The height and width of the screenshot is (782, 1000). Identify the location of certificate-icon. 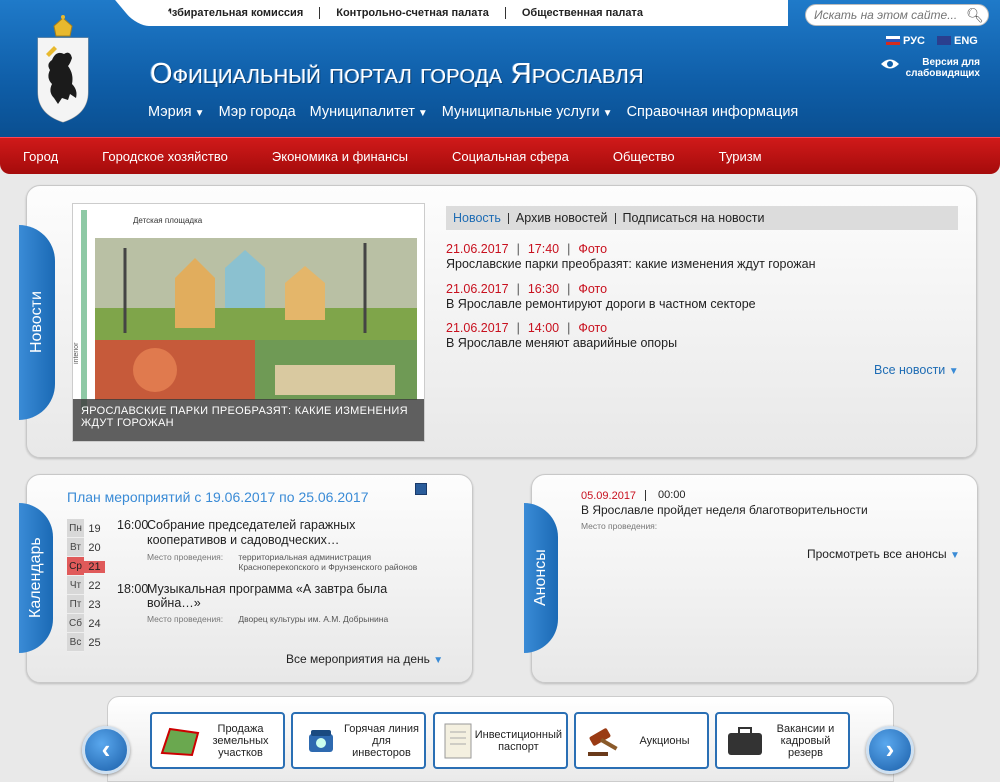
(458, 741).